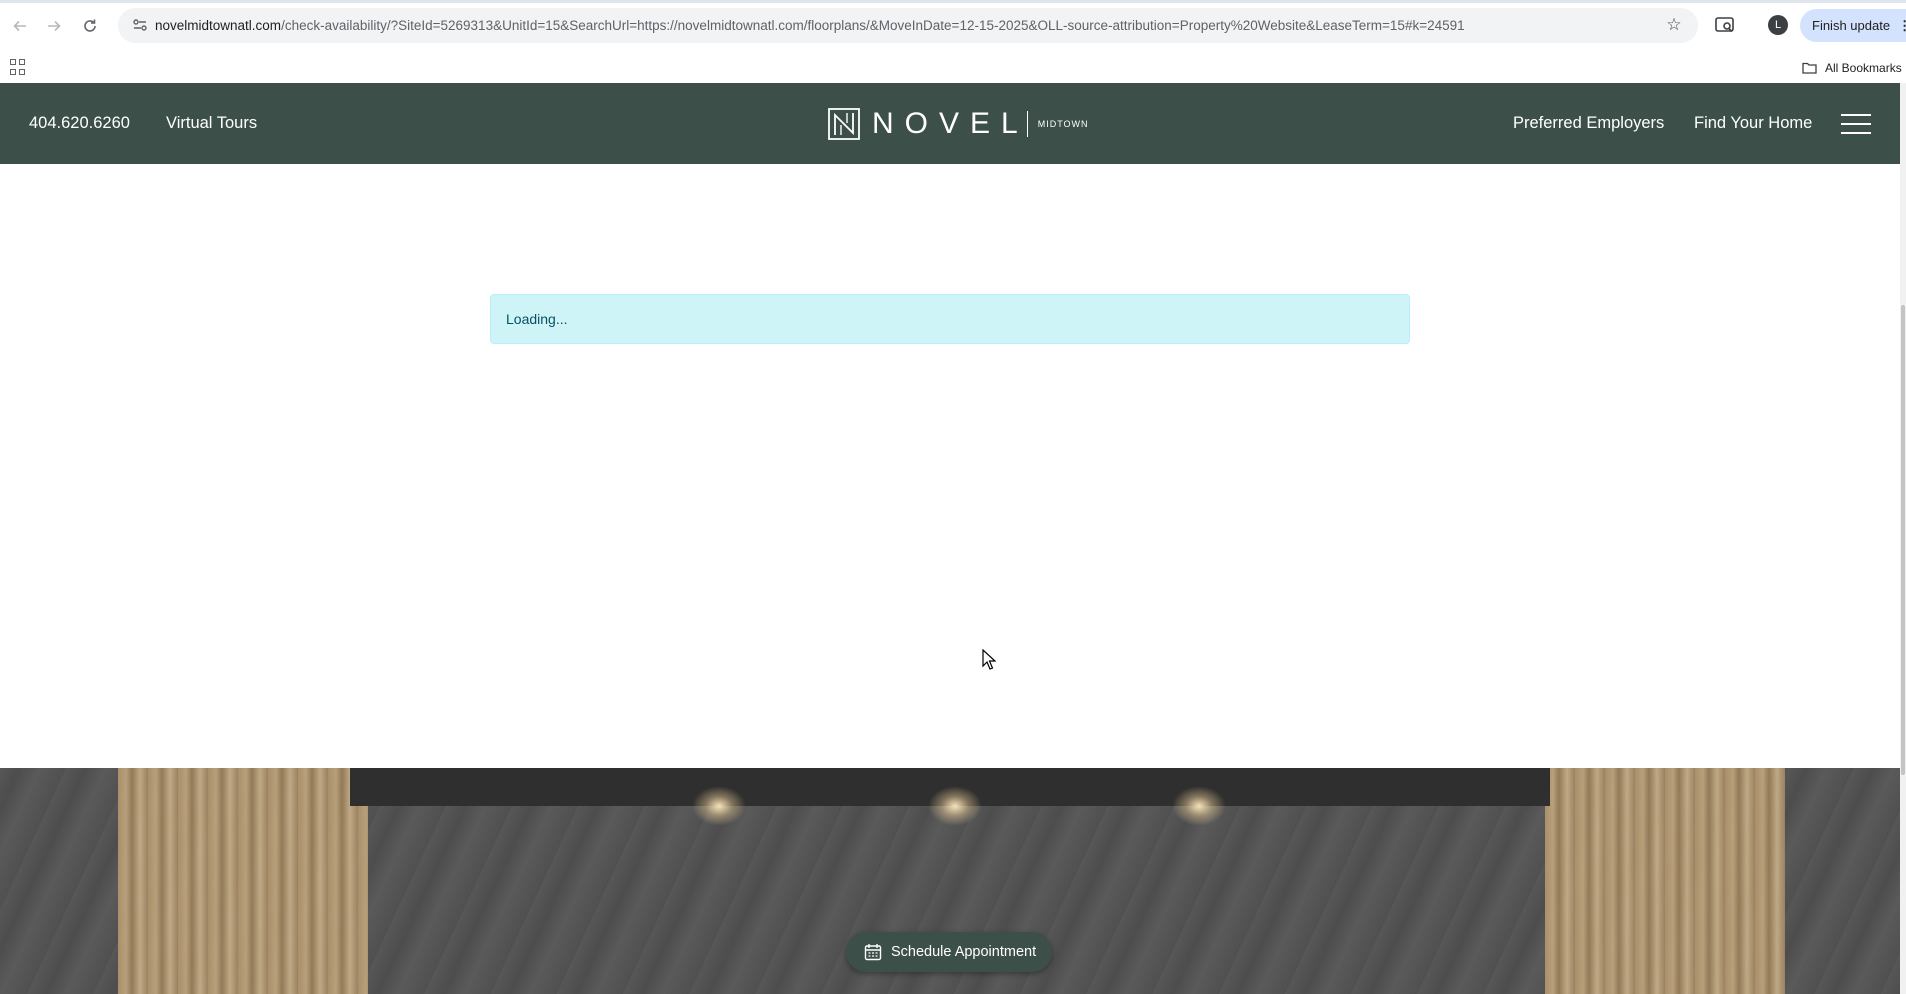 The image size is (1906, 994). What do you see at coordinates (18, 67) in the screenshot?
I see `apps-grid-icon` at bounding box center [18, 67].